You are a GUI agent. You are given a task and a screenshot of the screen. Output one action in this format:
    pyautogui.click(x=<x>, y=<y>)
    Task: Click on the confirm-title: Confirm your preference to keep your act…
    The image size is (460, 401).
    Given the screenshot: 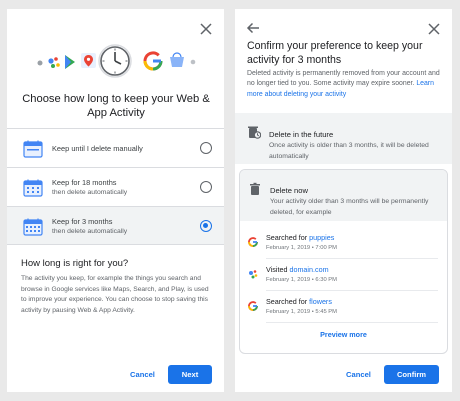 What is the action you would take?
    pyautogui.click(x=335, y=53)
    